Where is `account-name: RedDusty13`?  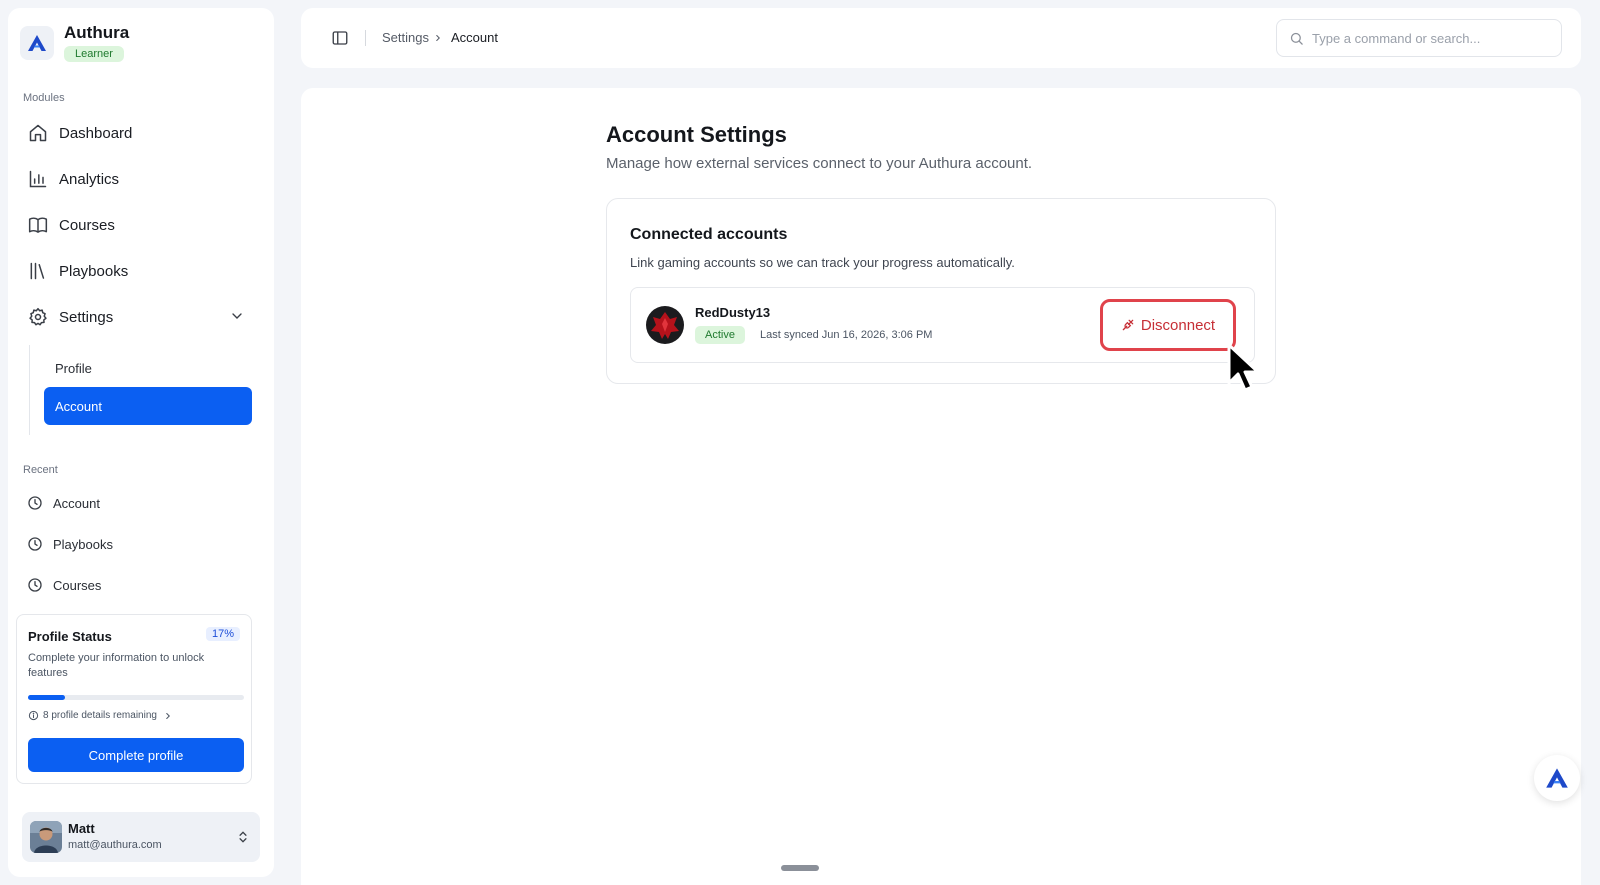
account-name: RedDusty13 is located at coordinates (733, 312).